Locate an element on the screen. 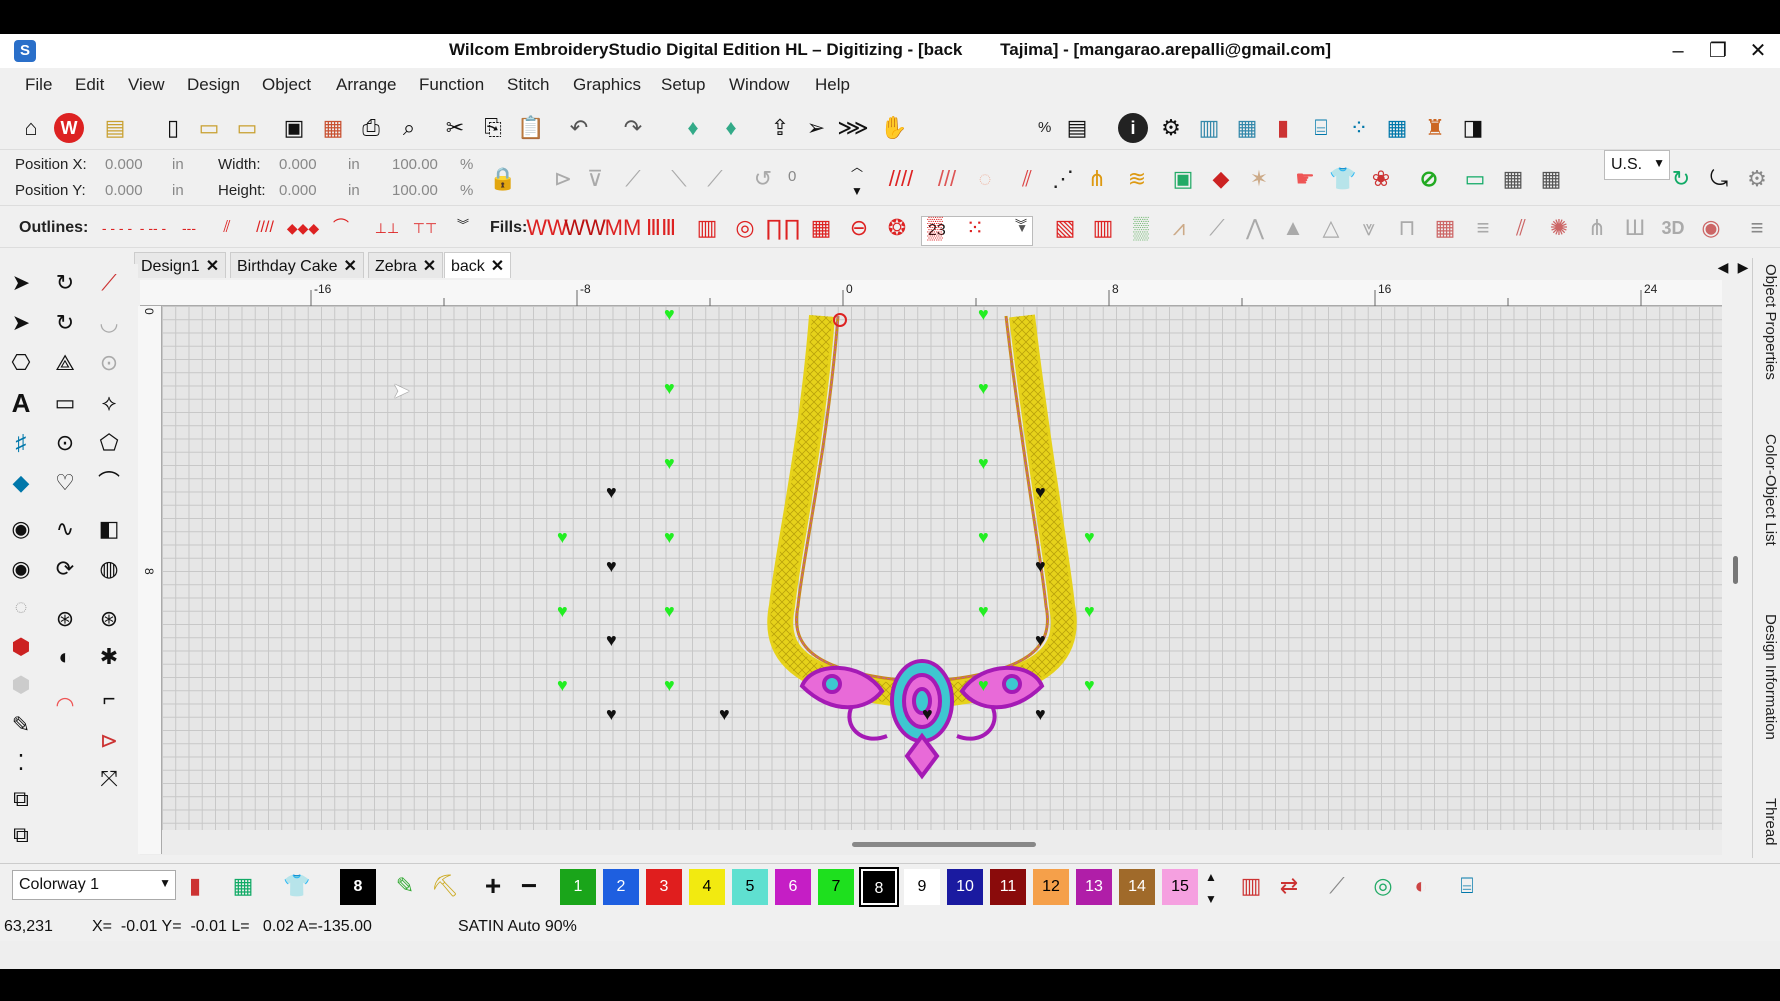 The width and height of the screenshot is (1780, 1001). image-icon: ▣ is located at coordinates (1183, 179).